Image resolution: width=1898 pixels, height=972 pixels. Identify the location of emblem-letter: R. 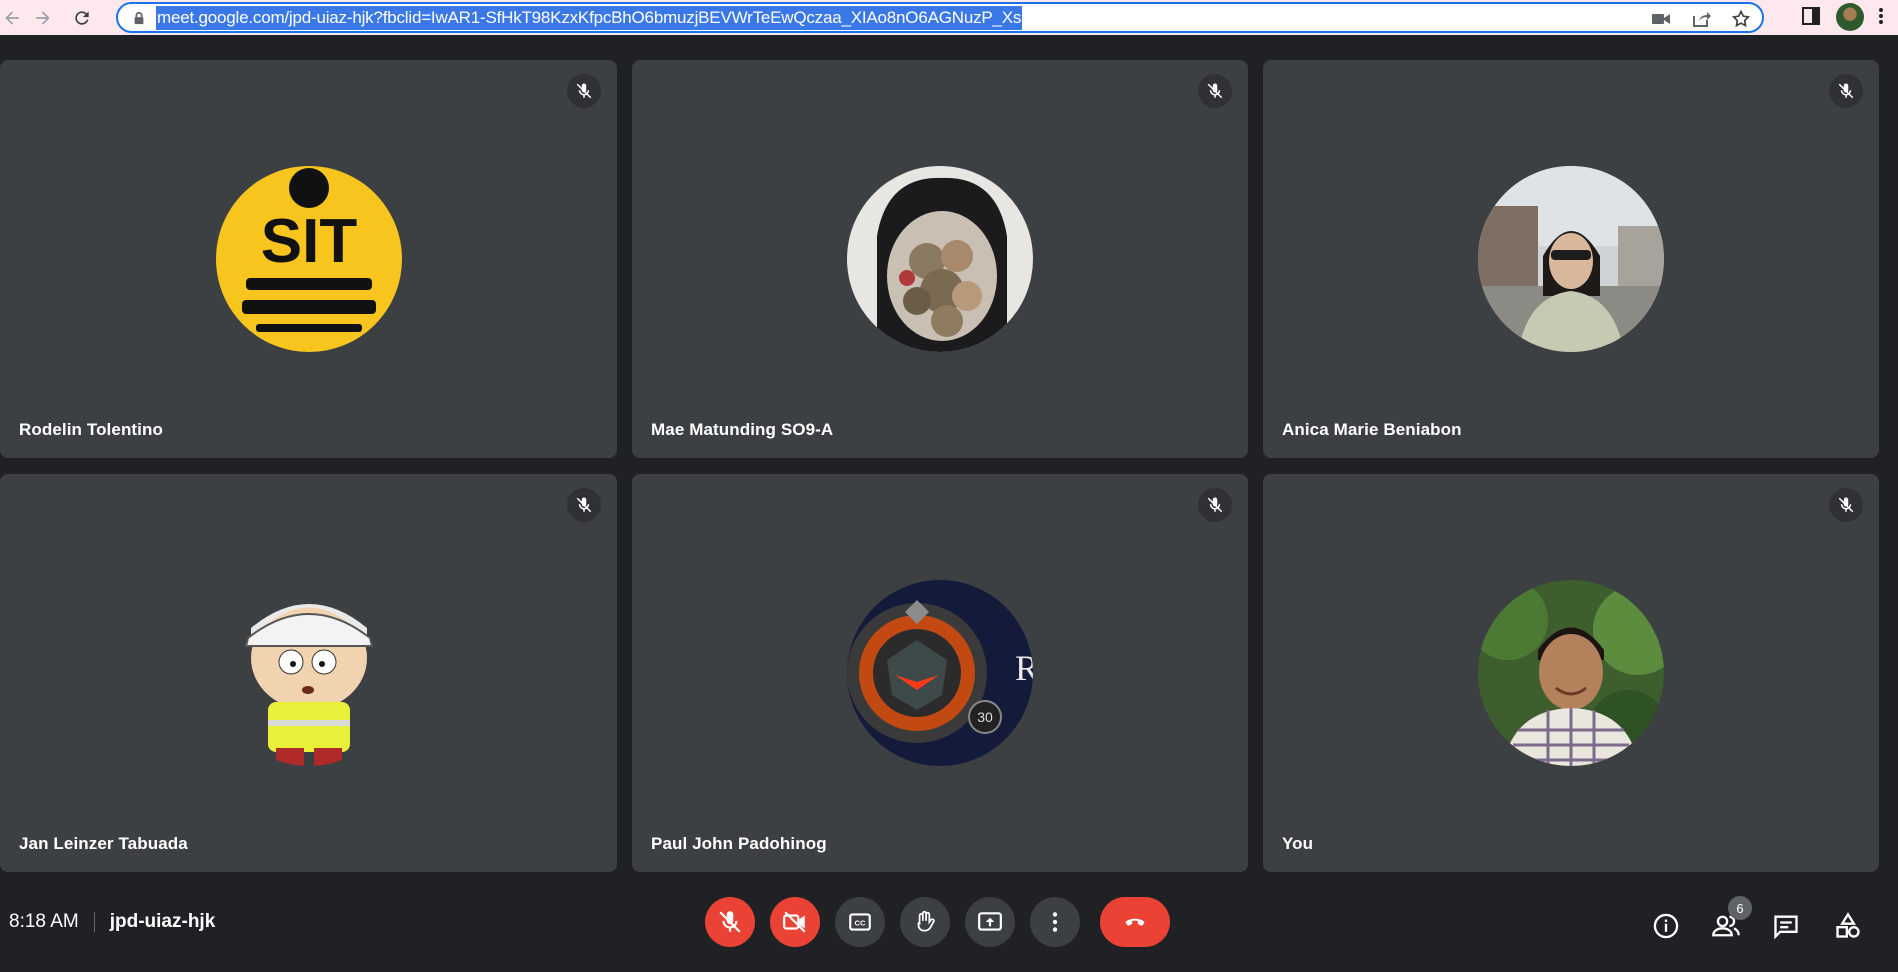
(1024, 668).